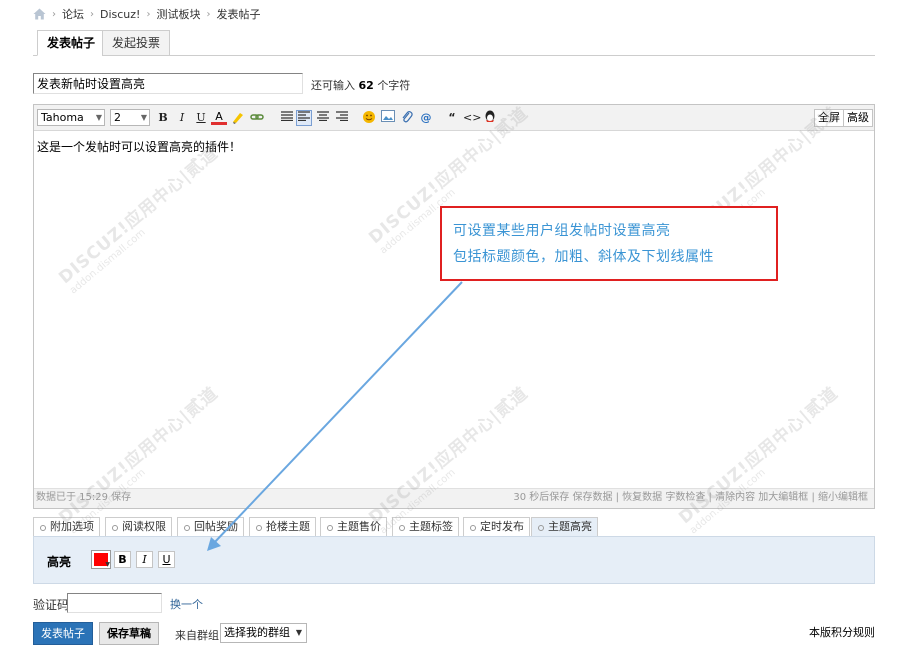  Describe the element at coordinates (583, 257) in the screenshot. I see `annotation-line-2: 包括标题颜色，加粗、斜体及下划线属性` at that location.